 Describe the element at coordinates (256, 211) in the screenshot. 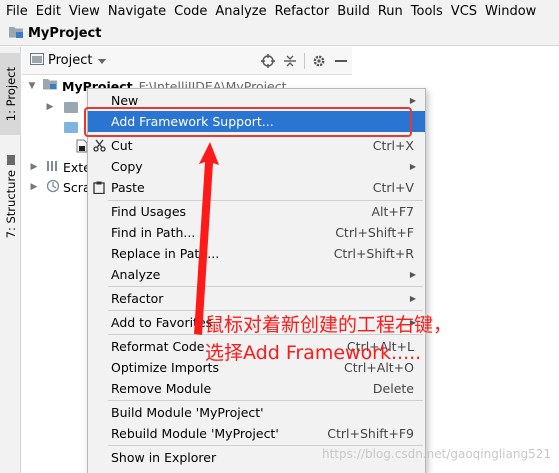

I see `menu-item-find-usages: Find Usages Alt+F7` at that location.